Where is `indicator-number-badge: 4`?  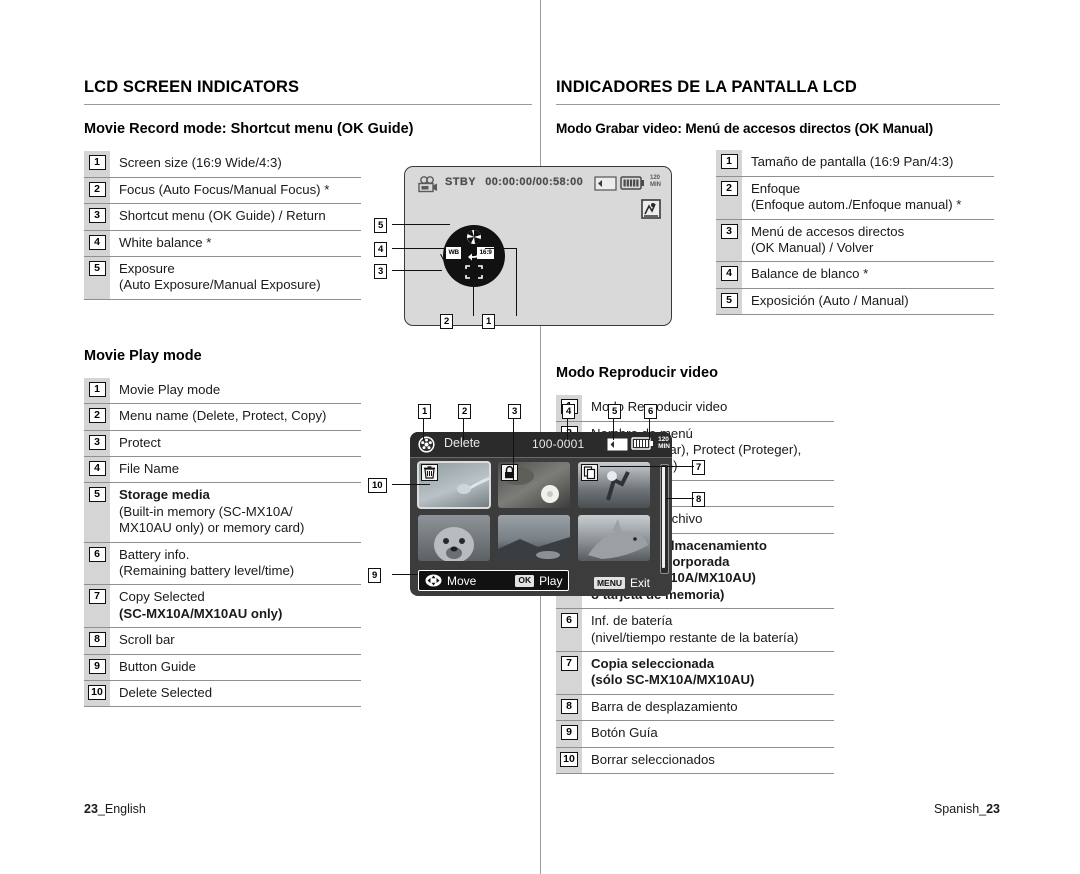
indicator-number-badge: 4 is located at coordinates (97, 242).